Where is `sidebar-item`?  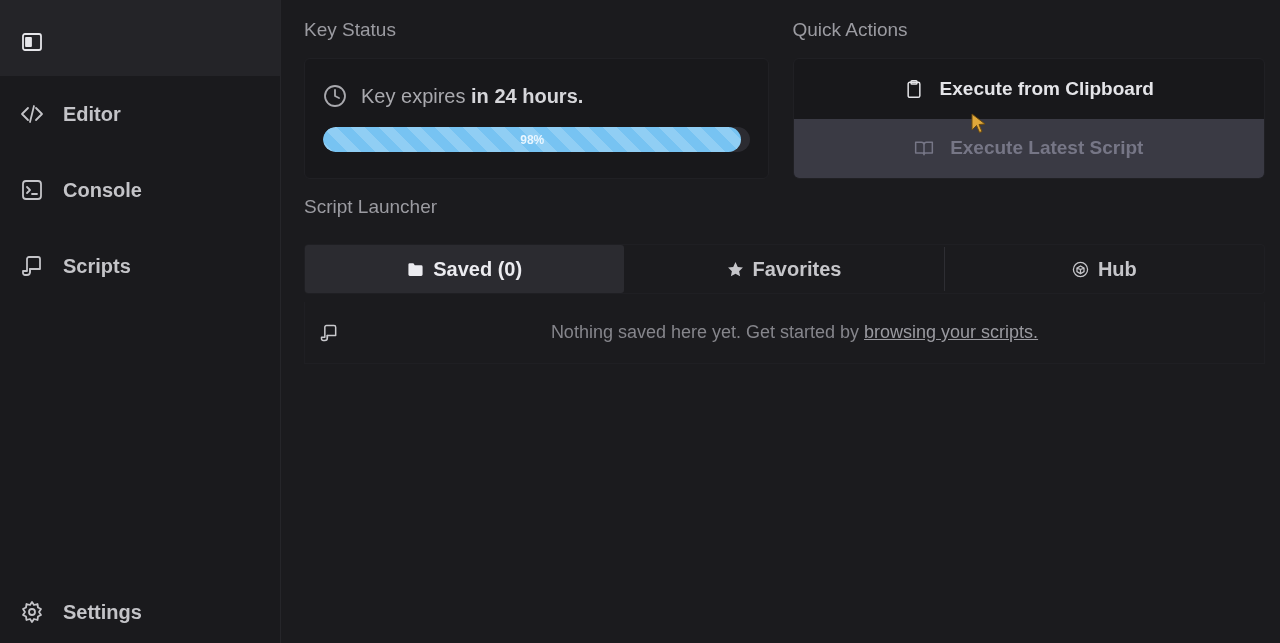
sidebar-item is located at coordinates (140, 38).